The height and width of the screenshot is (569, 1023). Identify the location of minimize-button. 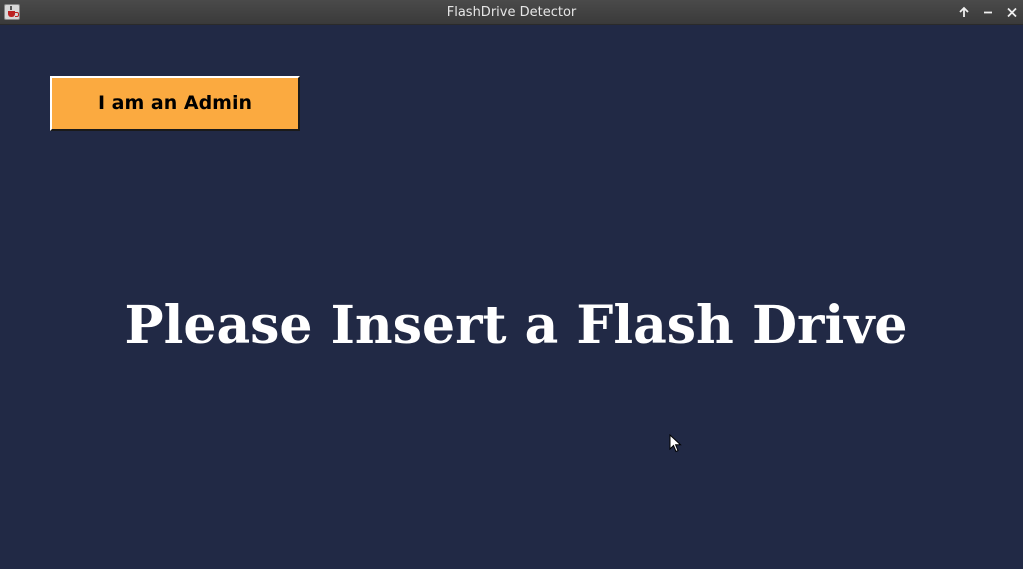
(988, 12).